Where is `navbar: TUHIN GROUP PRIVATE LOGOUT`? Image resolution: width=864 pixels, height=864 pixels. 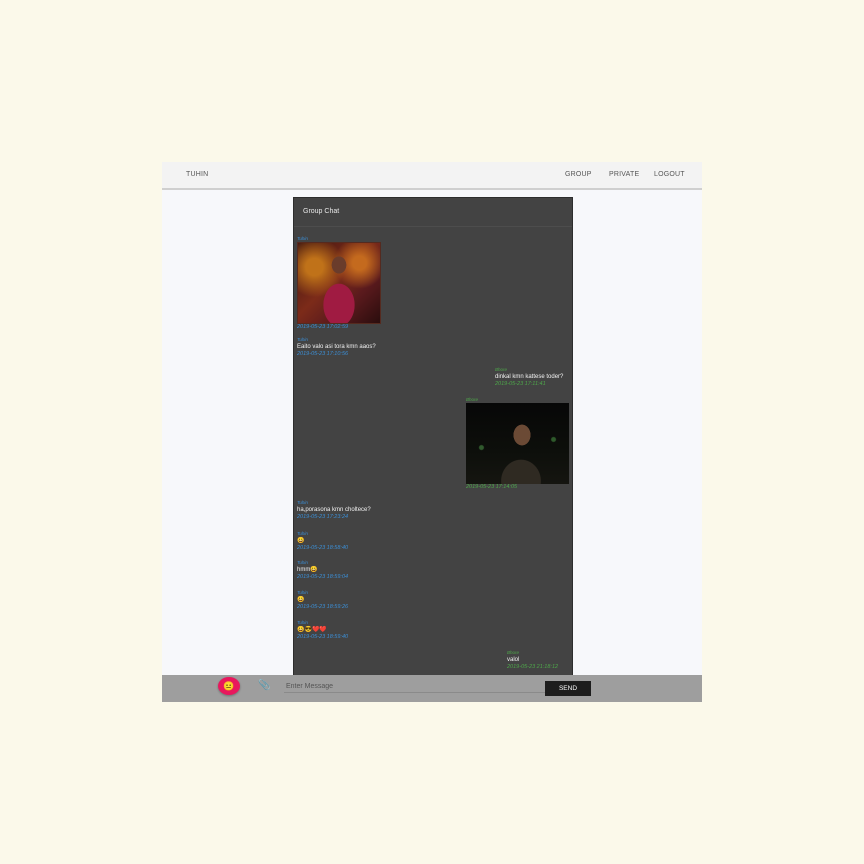 navbar: TUHIN GROUP PRIVATE LOGOUT is located at coordinates (432, 176).